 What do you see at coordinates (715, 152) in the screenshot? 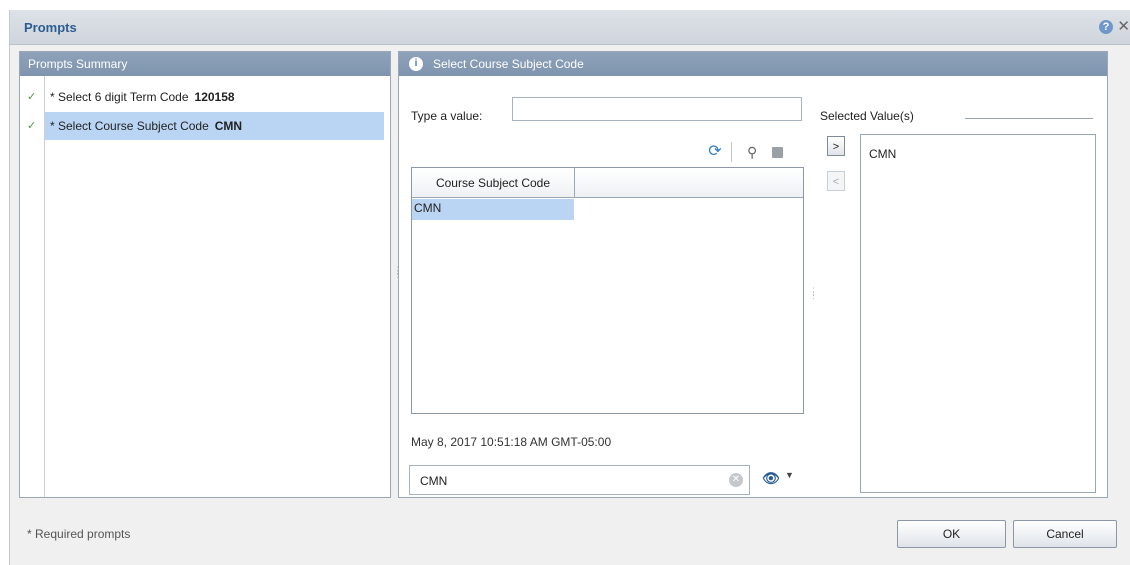
I see `refresh-icon: ⟳` at bounding box center [715, 152].